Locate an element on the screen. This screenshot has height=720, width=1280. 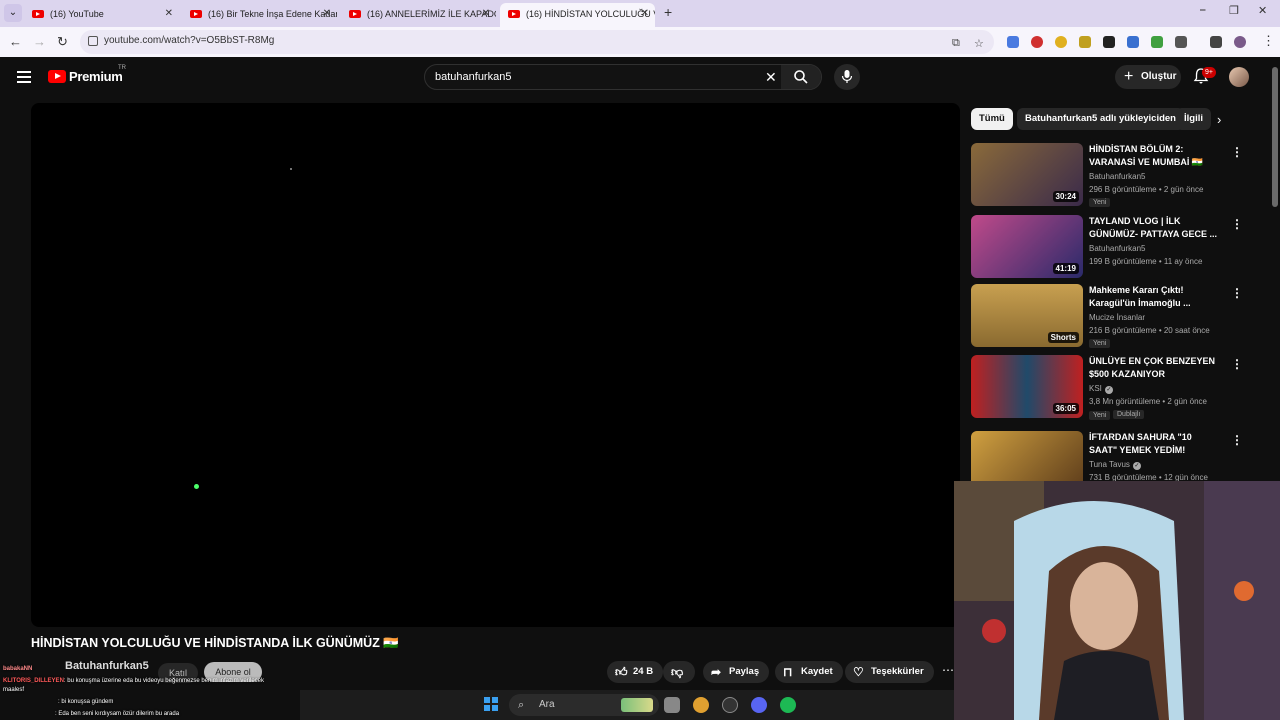
maximize-icon: ❐ is located at coordinates (1234, 10).